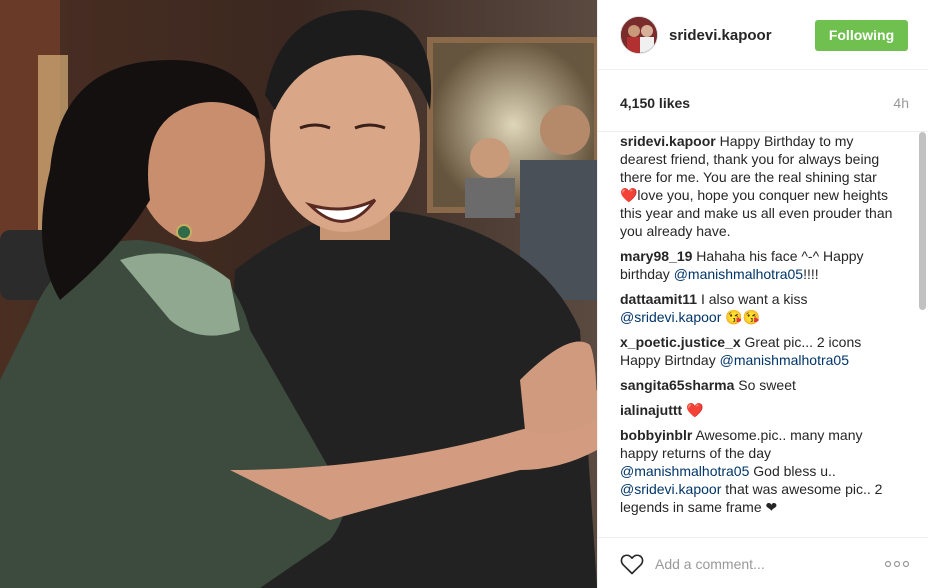  I want to click on comment-item: sangita65sharma So sweet, so click(757, 385).